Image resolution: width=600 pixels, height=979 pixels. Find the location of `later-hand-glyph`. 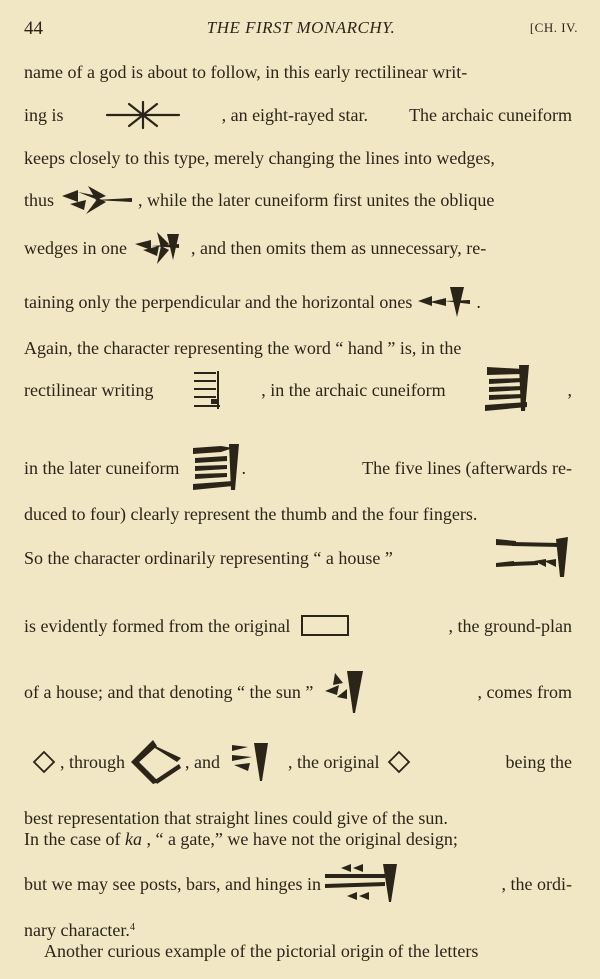

later-hand-glyph is located at coordinates (216, 468).